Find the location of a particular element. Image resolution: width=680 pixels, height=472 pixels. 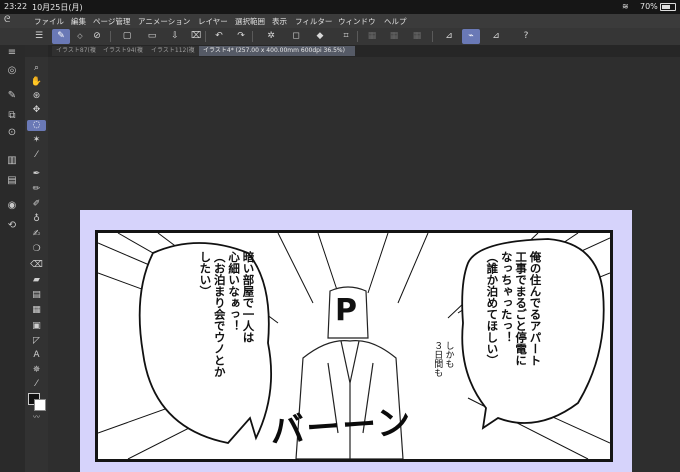

collapse-icon: ≡ is located at coordinates (12, 53).